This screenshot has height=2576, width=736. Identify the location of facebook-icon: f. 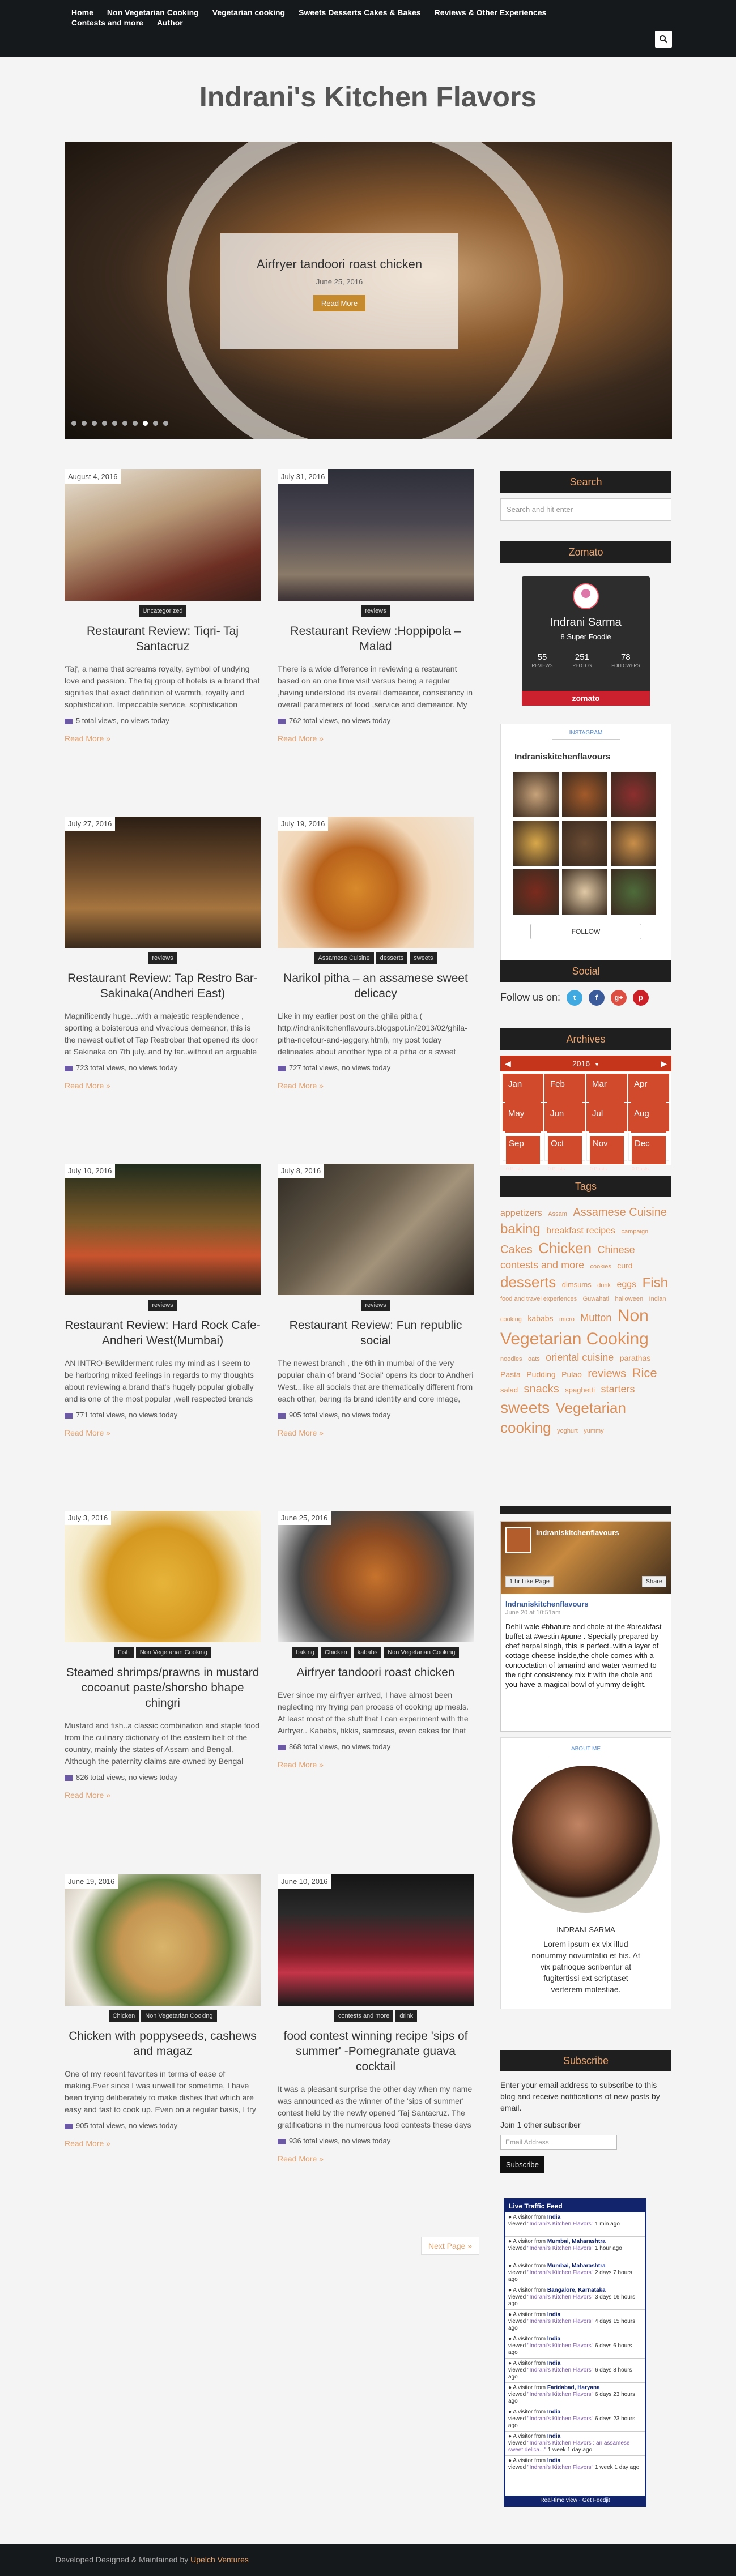
(597, 998).